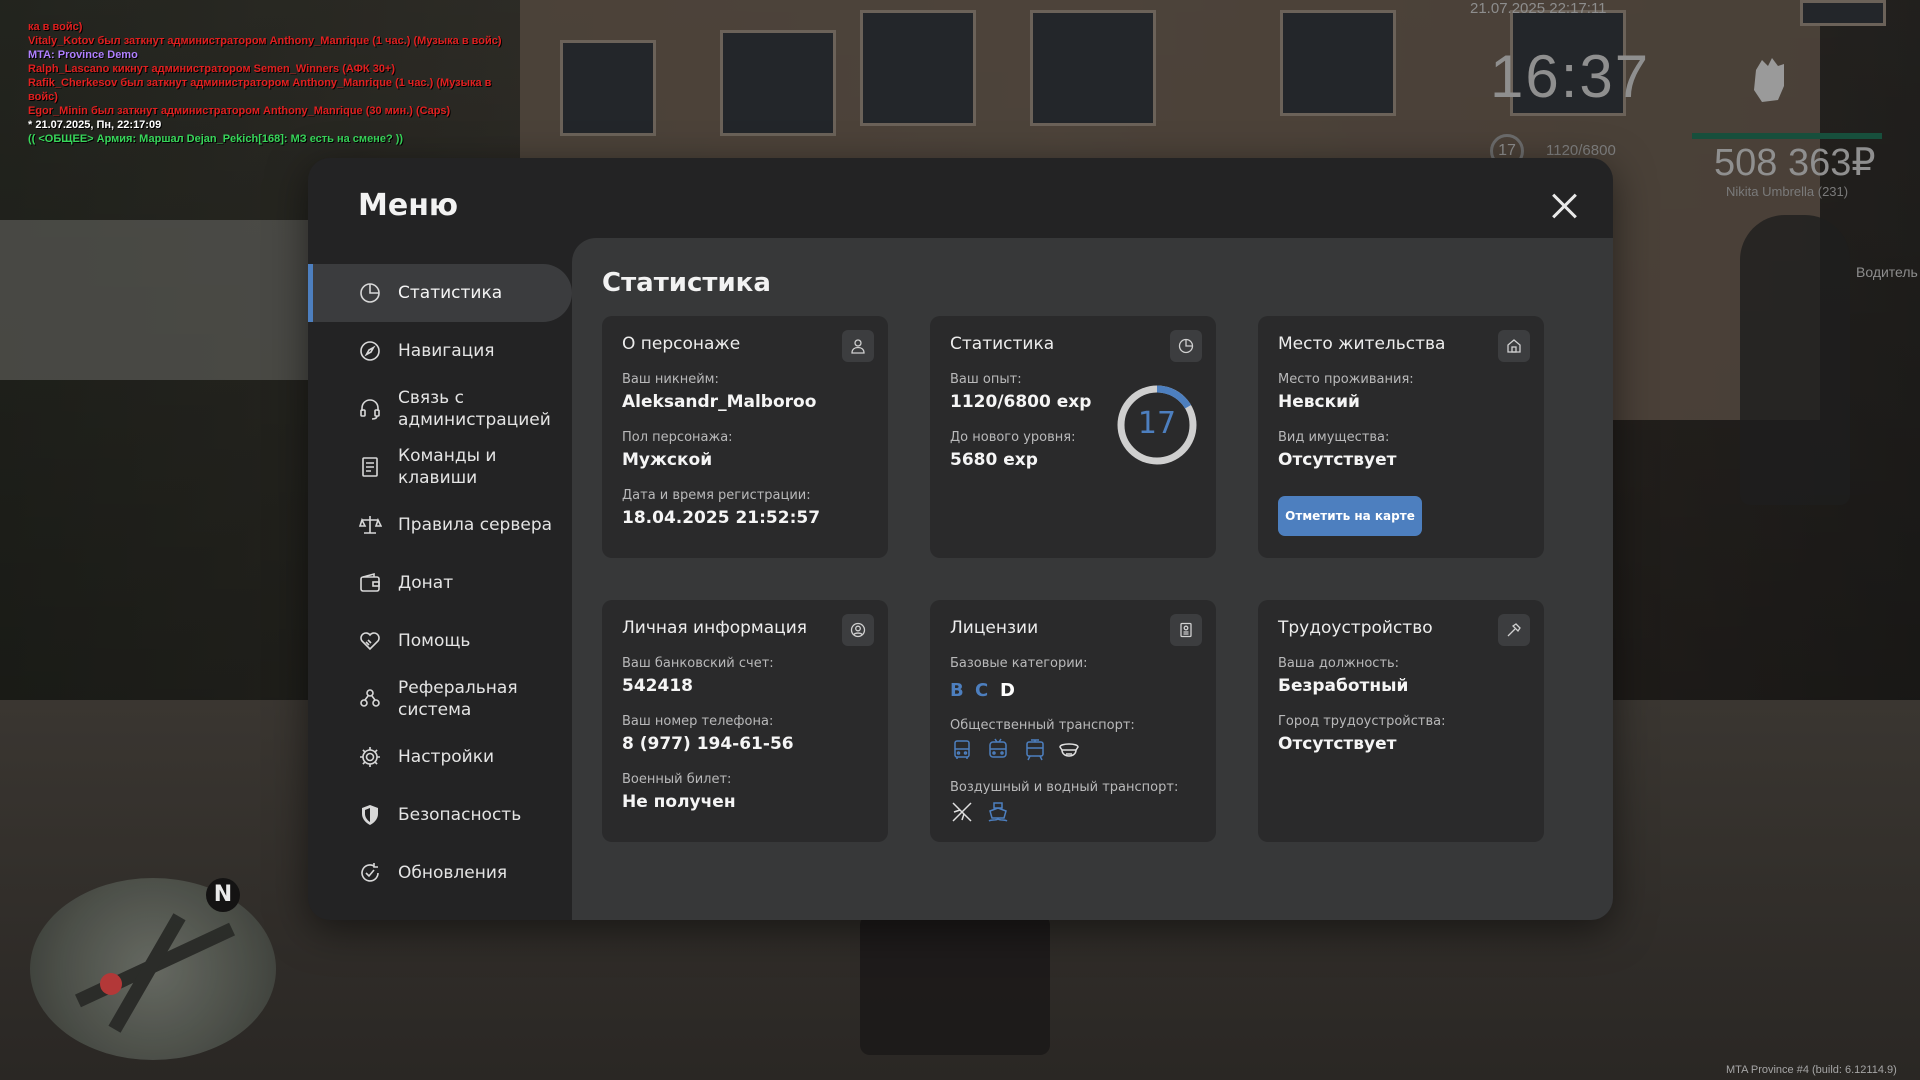 This screenshot has width=1920, height=1080. I want to click on bus-icon, so click(962, 749).